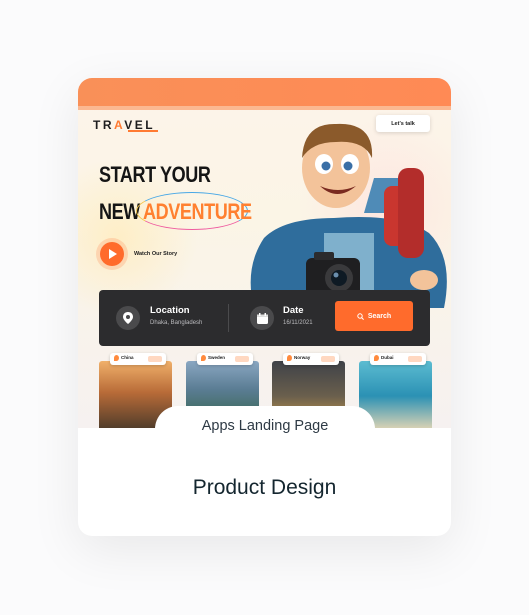  What do you see at coordinates (128, 318) in the screenshot?
I see `location-pin-icon` at bounding box center [128, 318].